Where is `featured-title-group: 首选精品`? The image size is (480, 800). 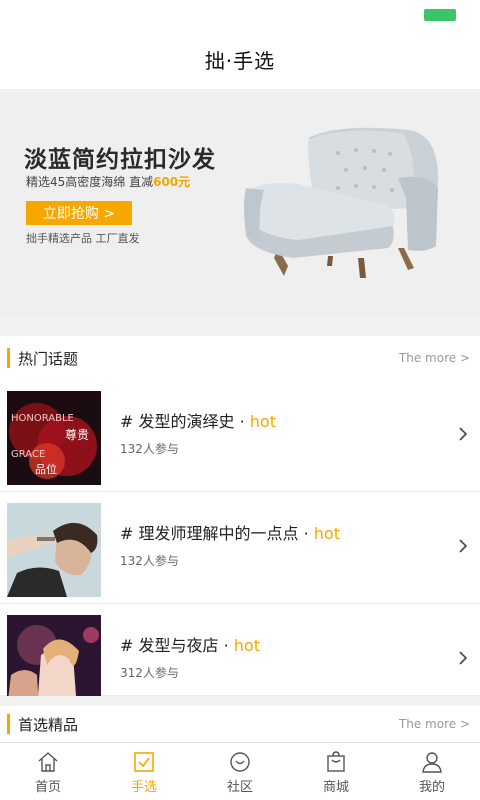
featured-title-group: 首选精品 is located at coordinates (39, 724).